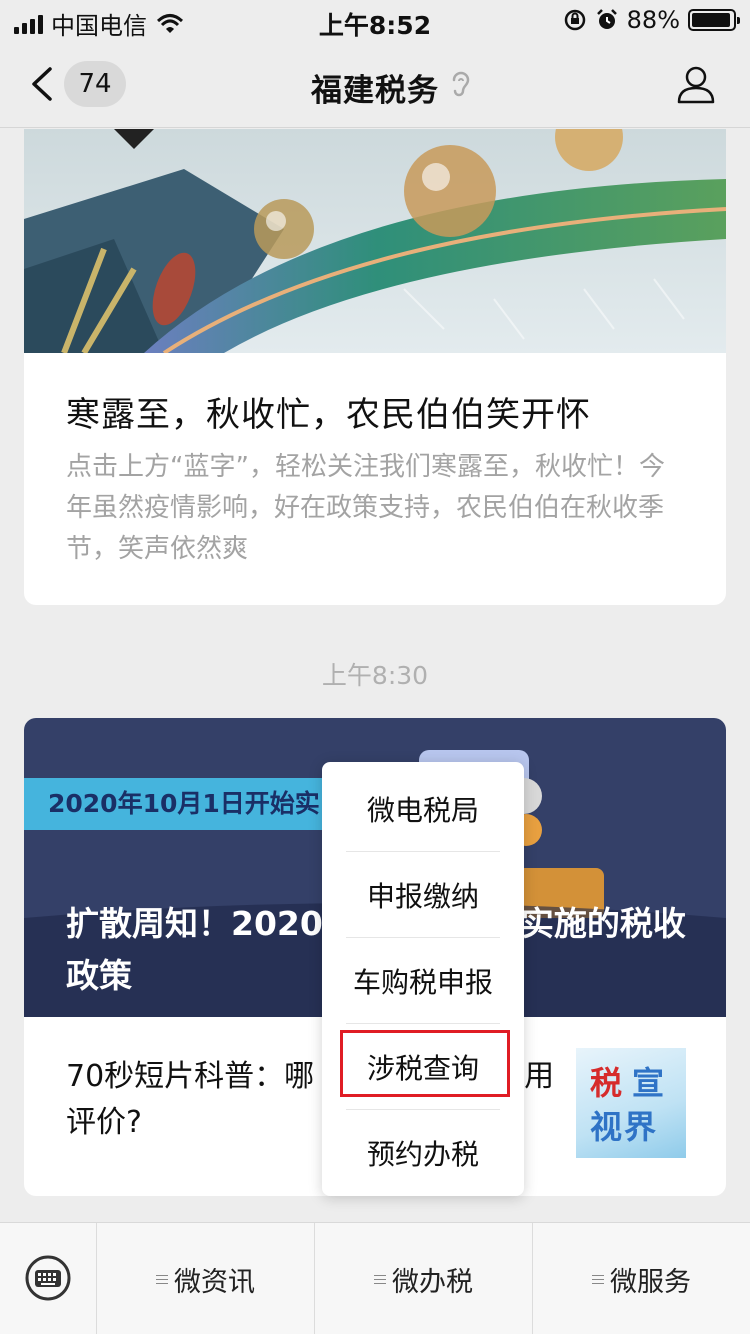  Describe the element at coordinates (425, 1063) in the screenshot. I see `highlight-box` at that location.